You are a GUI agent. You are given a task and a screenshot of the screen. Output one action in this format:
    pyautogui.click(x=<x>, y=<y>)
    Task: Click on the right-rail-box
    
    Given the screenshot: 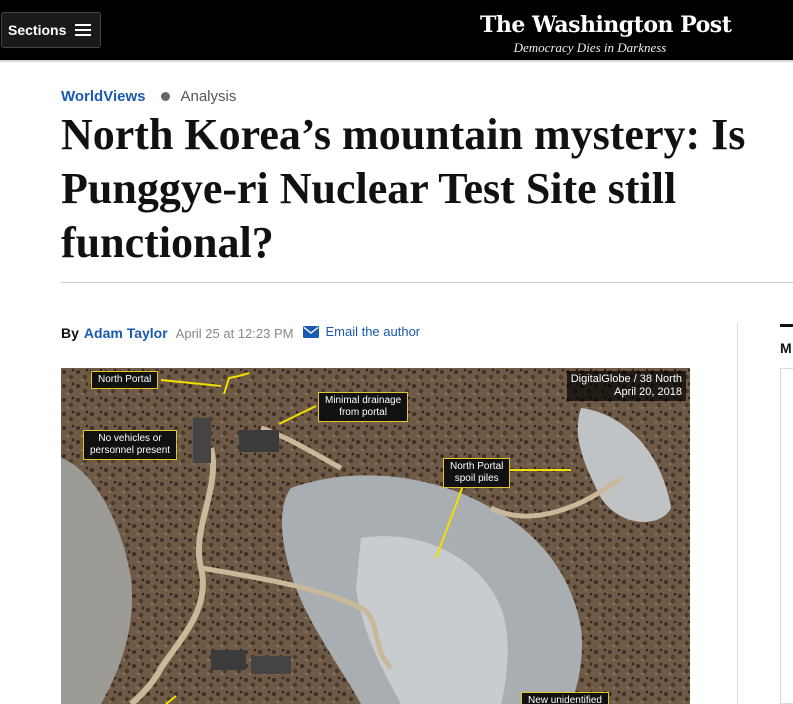 What is the action you would take?
    pyautogui.click(x=786, y=536)
    